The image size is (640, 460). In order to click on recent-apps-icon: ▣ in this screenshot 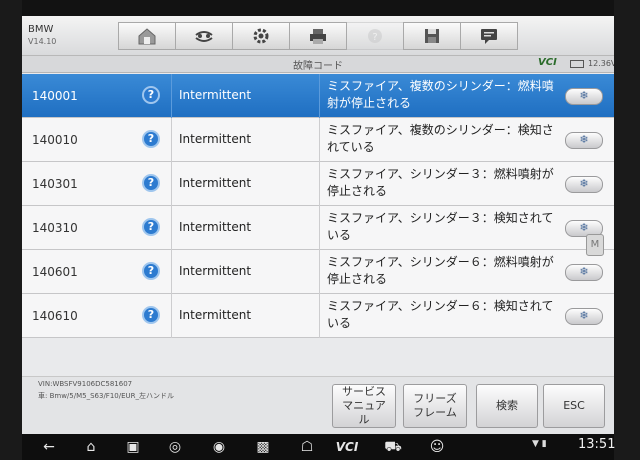, I will do `click(133, 447)`.